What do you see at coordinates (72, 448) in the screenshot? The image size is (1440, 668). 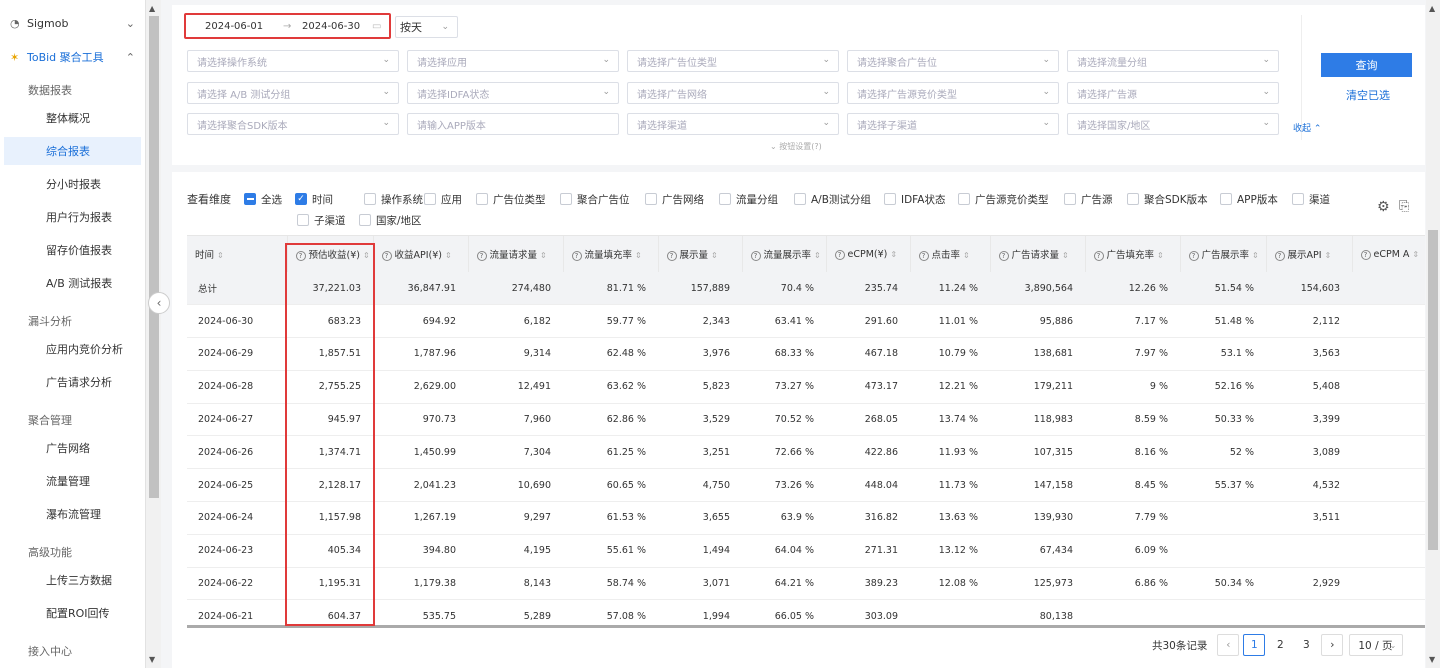 I see `sidebar-item: 广告网络` at bounding box center [72, 448].